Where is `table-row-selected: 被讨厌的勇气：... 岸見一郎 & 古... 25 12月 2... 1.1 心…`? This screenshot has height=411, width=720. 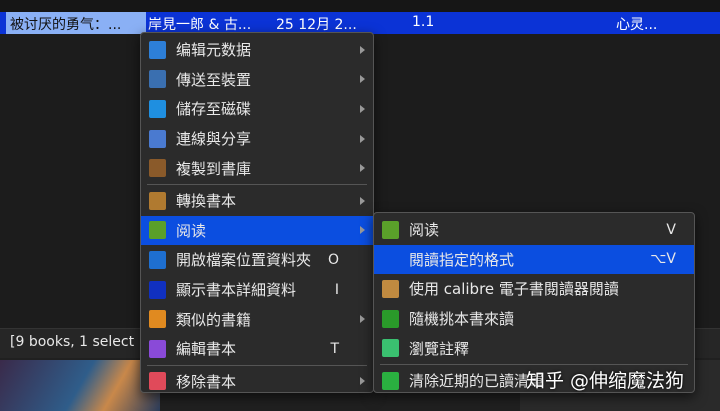
table-row-selected: 被讨厌的勇气：... 岸見一郎 & 古... 25 12月 2... 1.1 心… is located at coordinates (360, 23).